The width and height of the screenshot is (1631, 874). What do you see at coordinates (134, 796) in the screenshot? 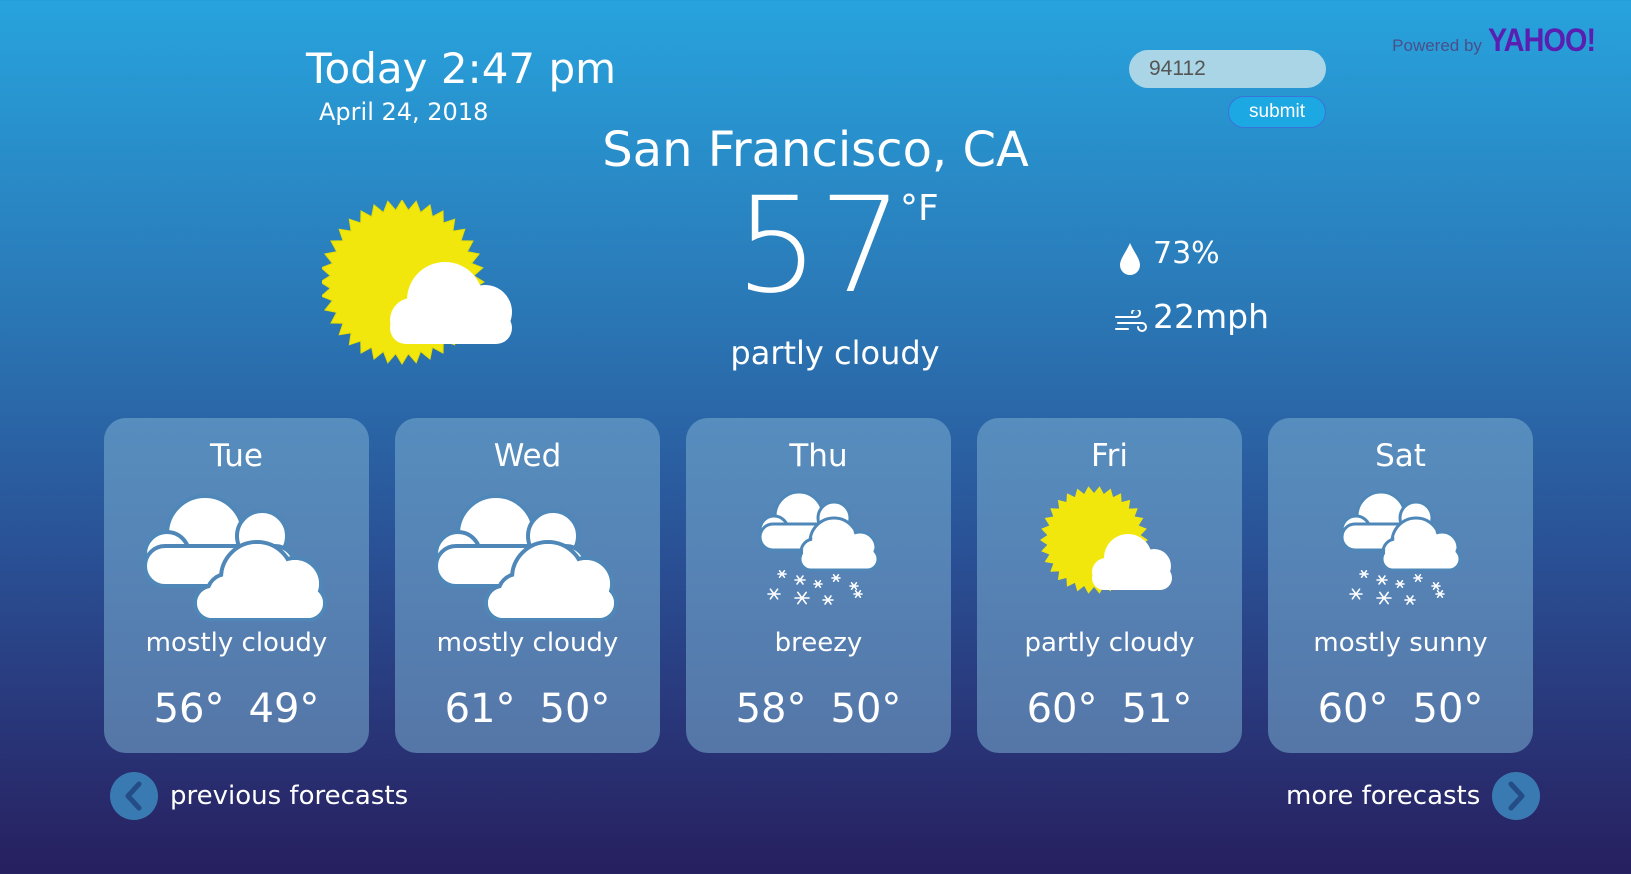
I see `chevron-left-icon` at bounding box center [134, 796].